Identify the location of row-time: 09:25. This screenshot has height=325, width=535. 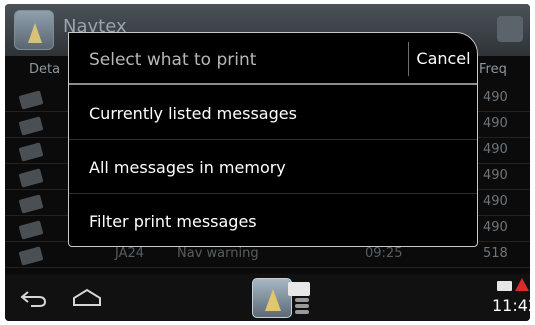
(384, 253).